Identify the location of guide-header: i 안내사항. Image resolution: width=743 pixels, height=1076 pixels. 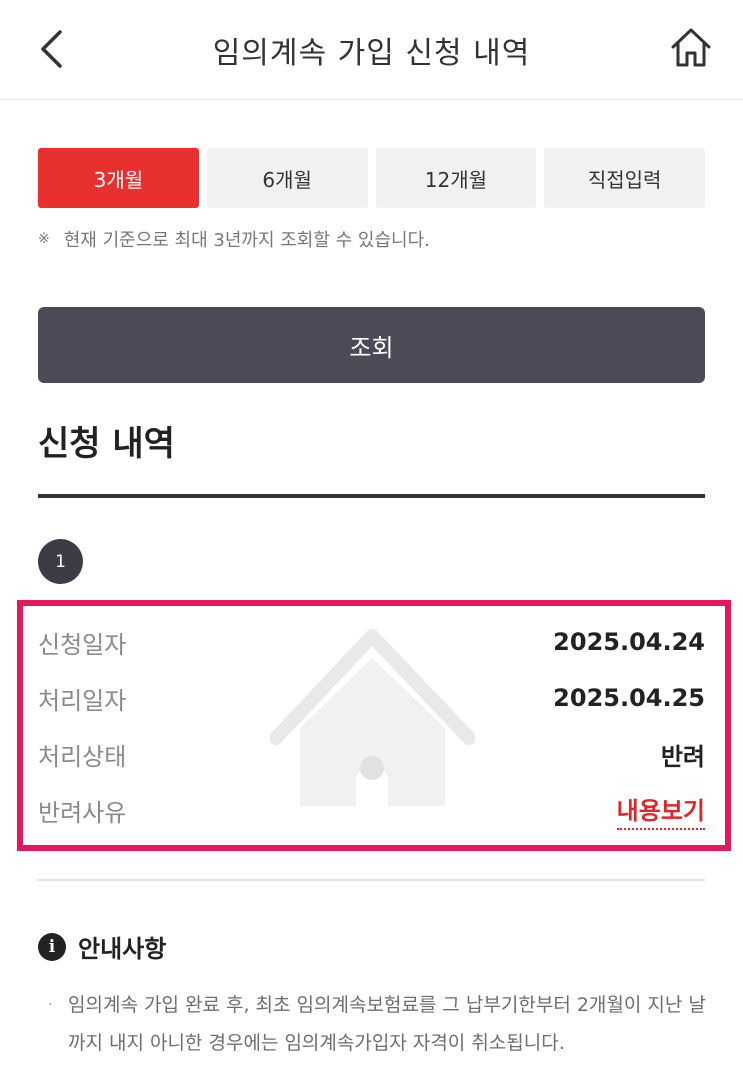
(102, 946).